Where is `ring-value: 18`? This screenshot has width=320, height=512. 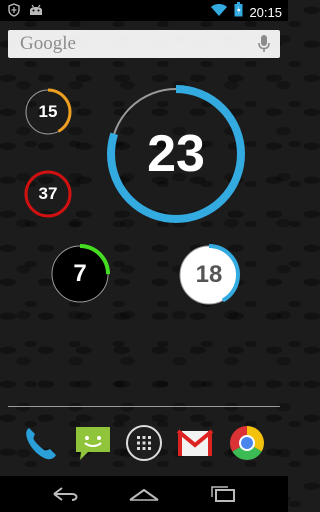 ring-value: 18 is located at coordinates (209, 274).